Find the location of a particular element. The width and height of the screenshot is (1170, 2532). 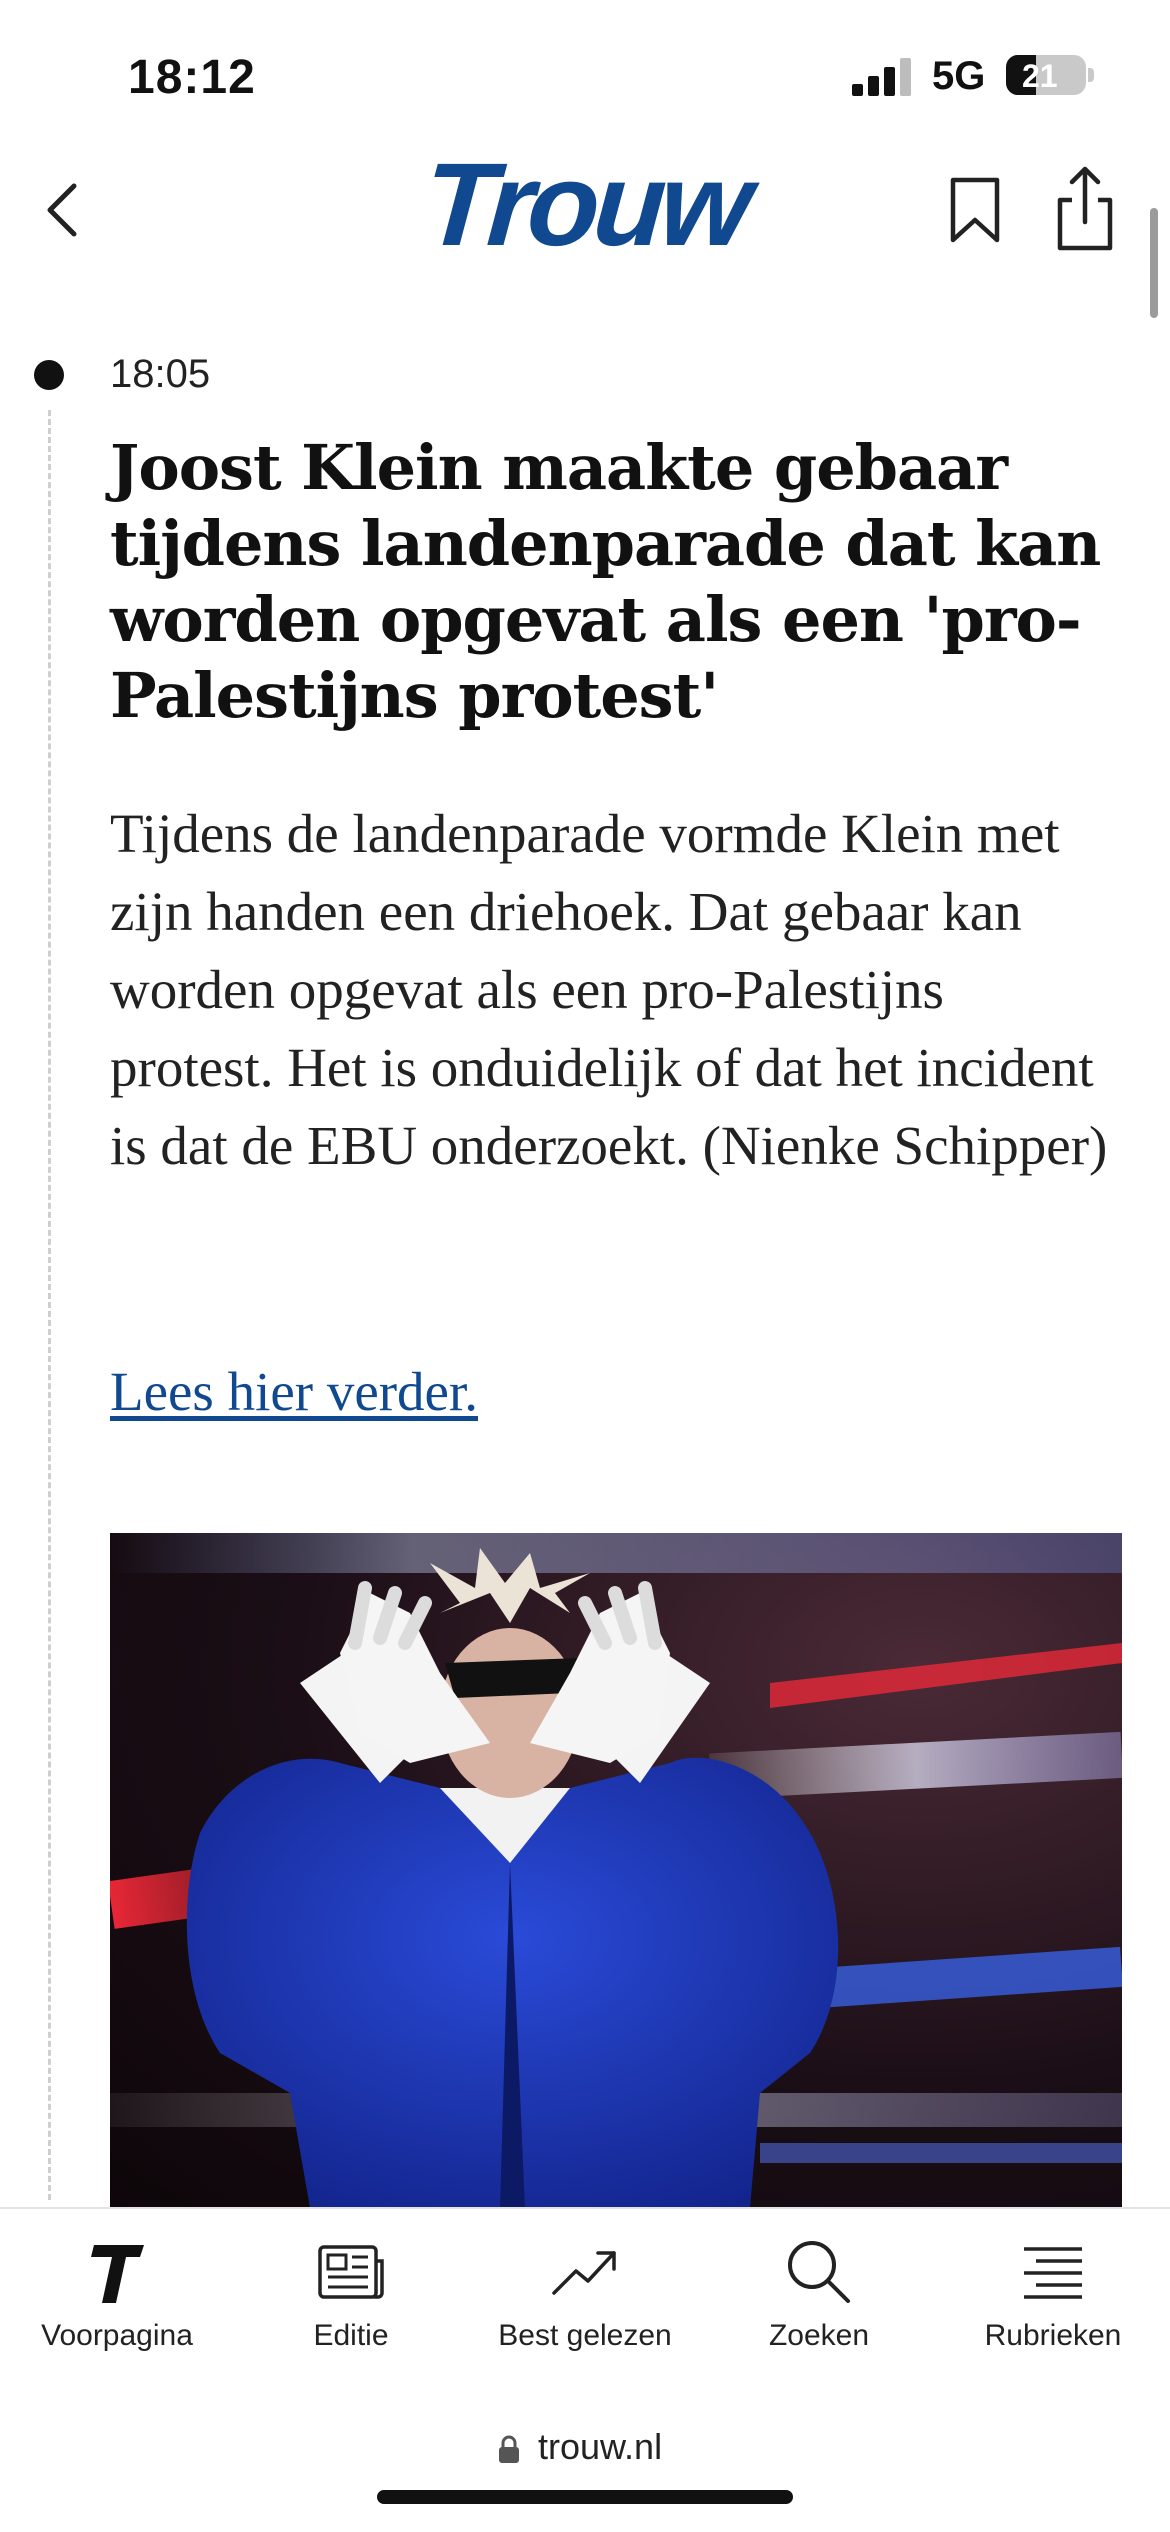

newspaper-icon is located at coordinates (351, 2272).